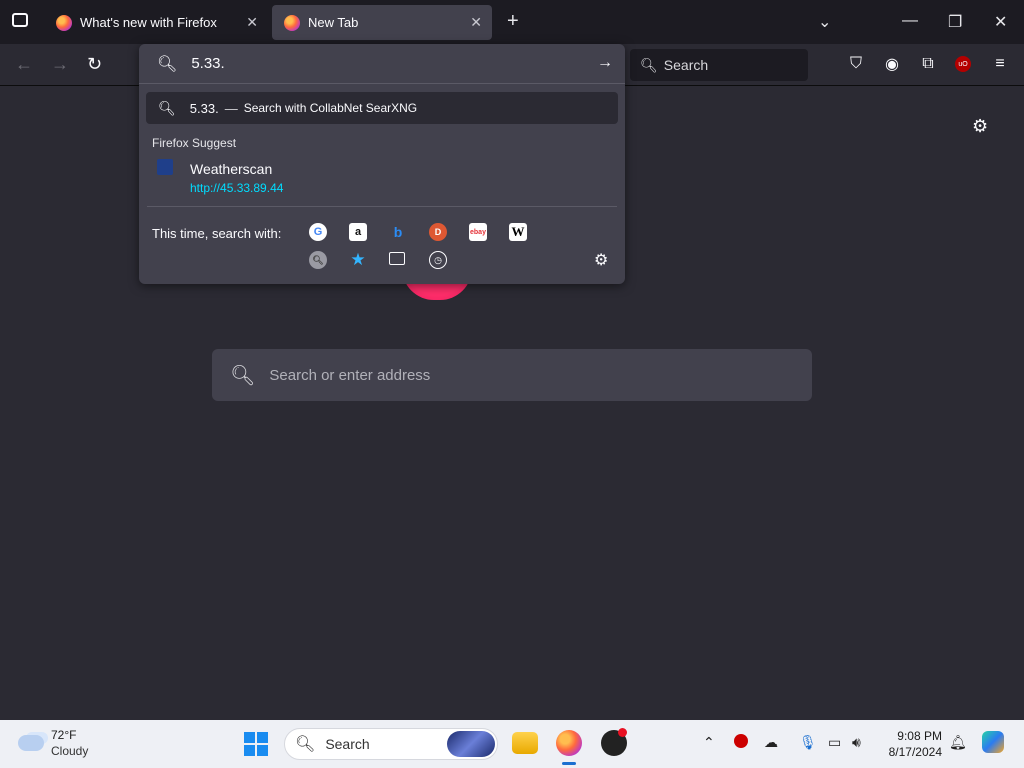 The width and height of the screenshot is (1024, 768). Describe the element at coordinates (834, 742) in the screenshot. I see `network-icon: ▭` at that location.